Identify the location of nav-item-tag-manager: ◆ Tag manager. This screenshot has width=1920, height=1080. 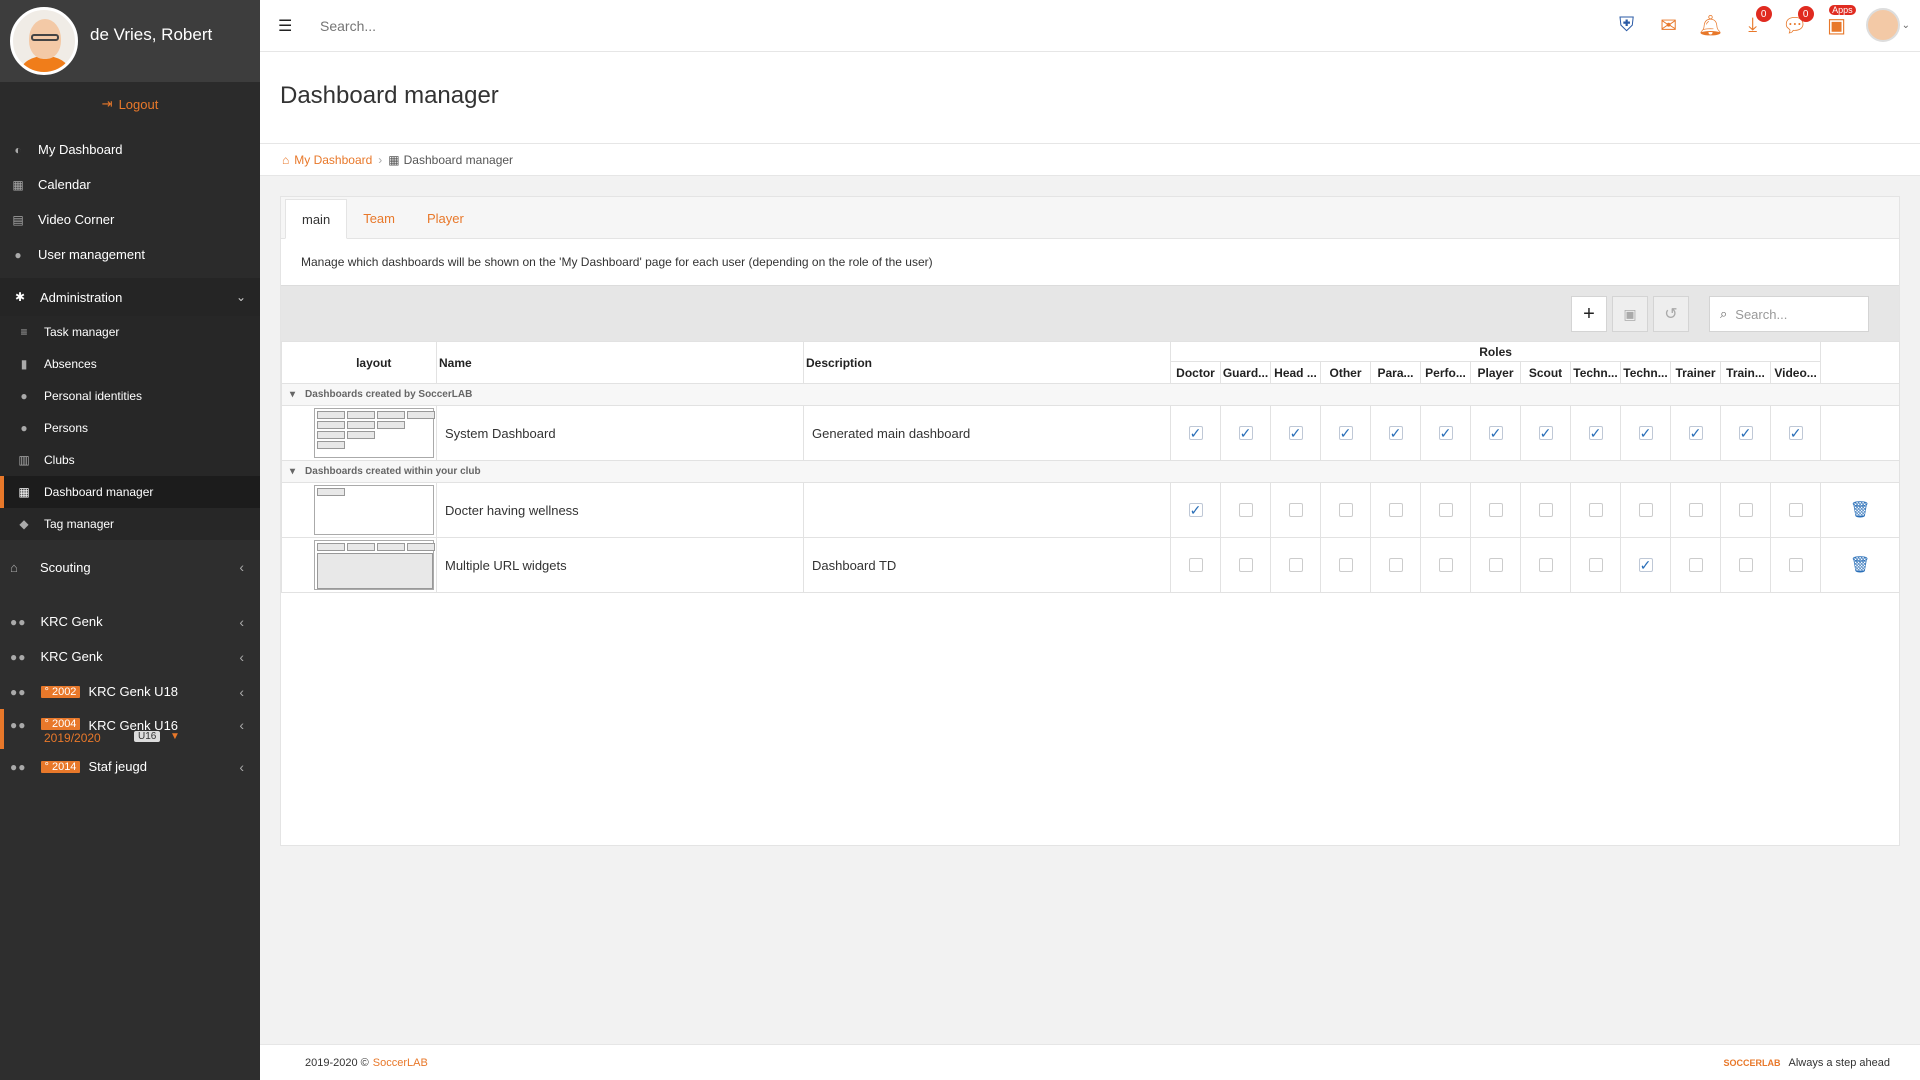
(130, 524).